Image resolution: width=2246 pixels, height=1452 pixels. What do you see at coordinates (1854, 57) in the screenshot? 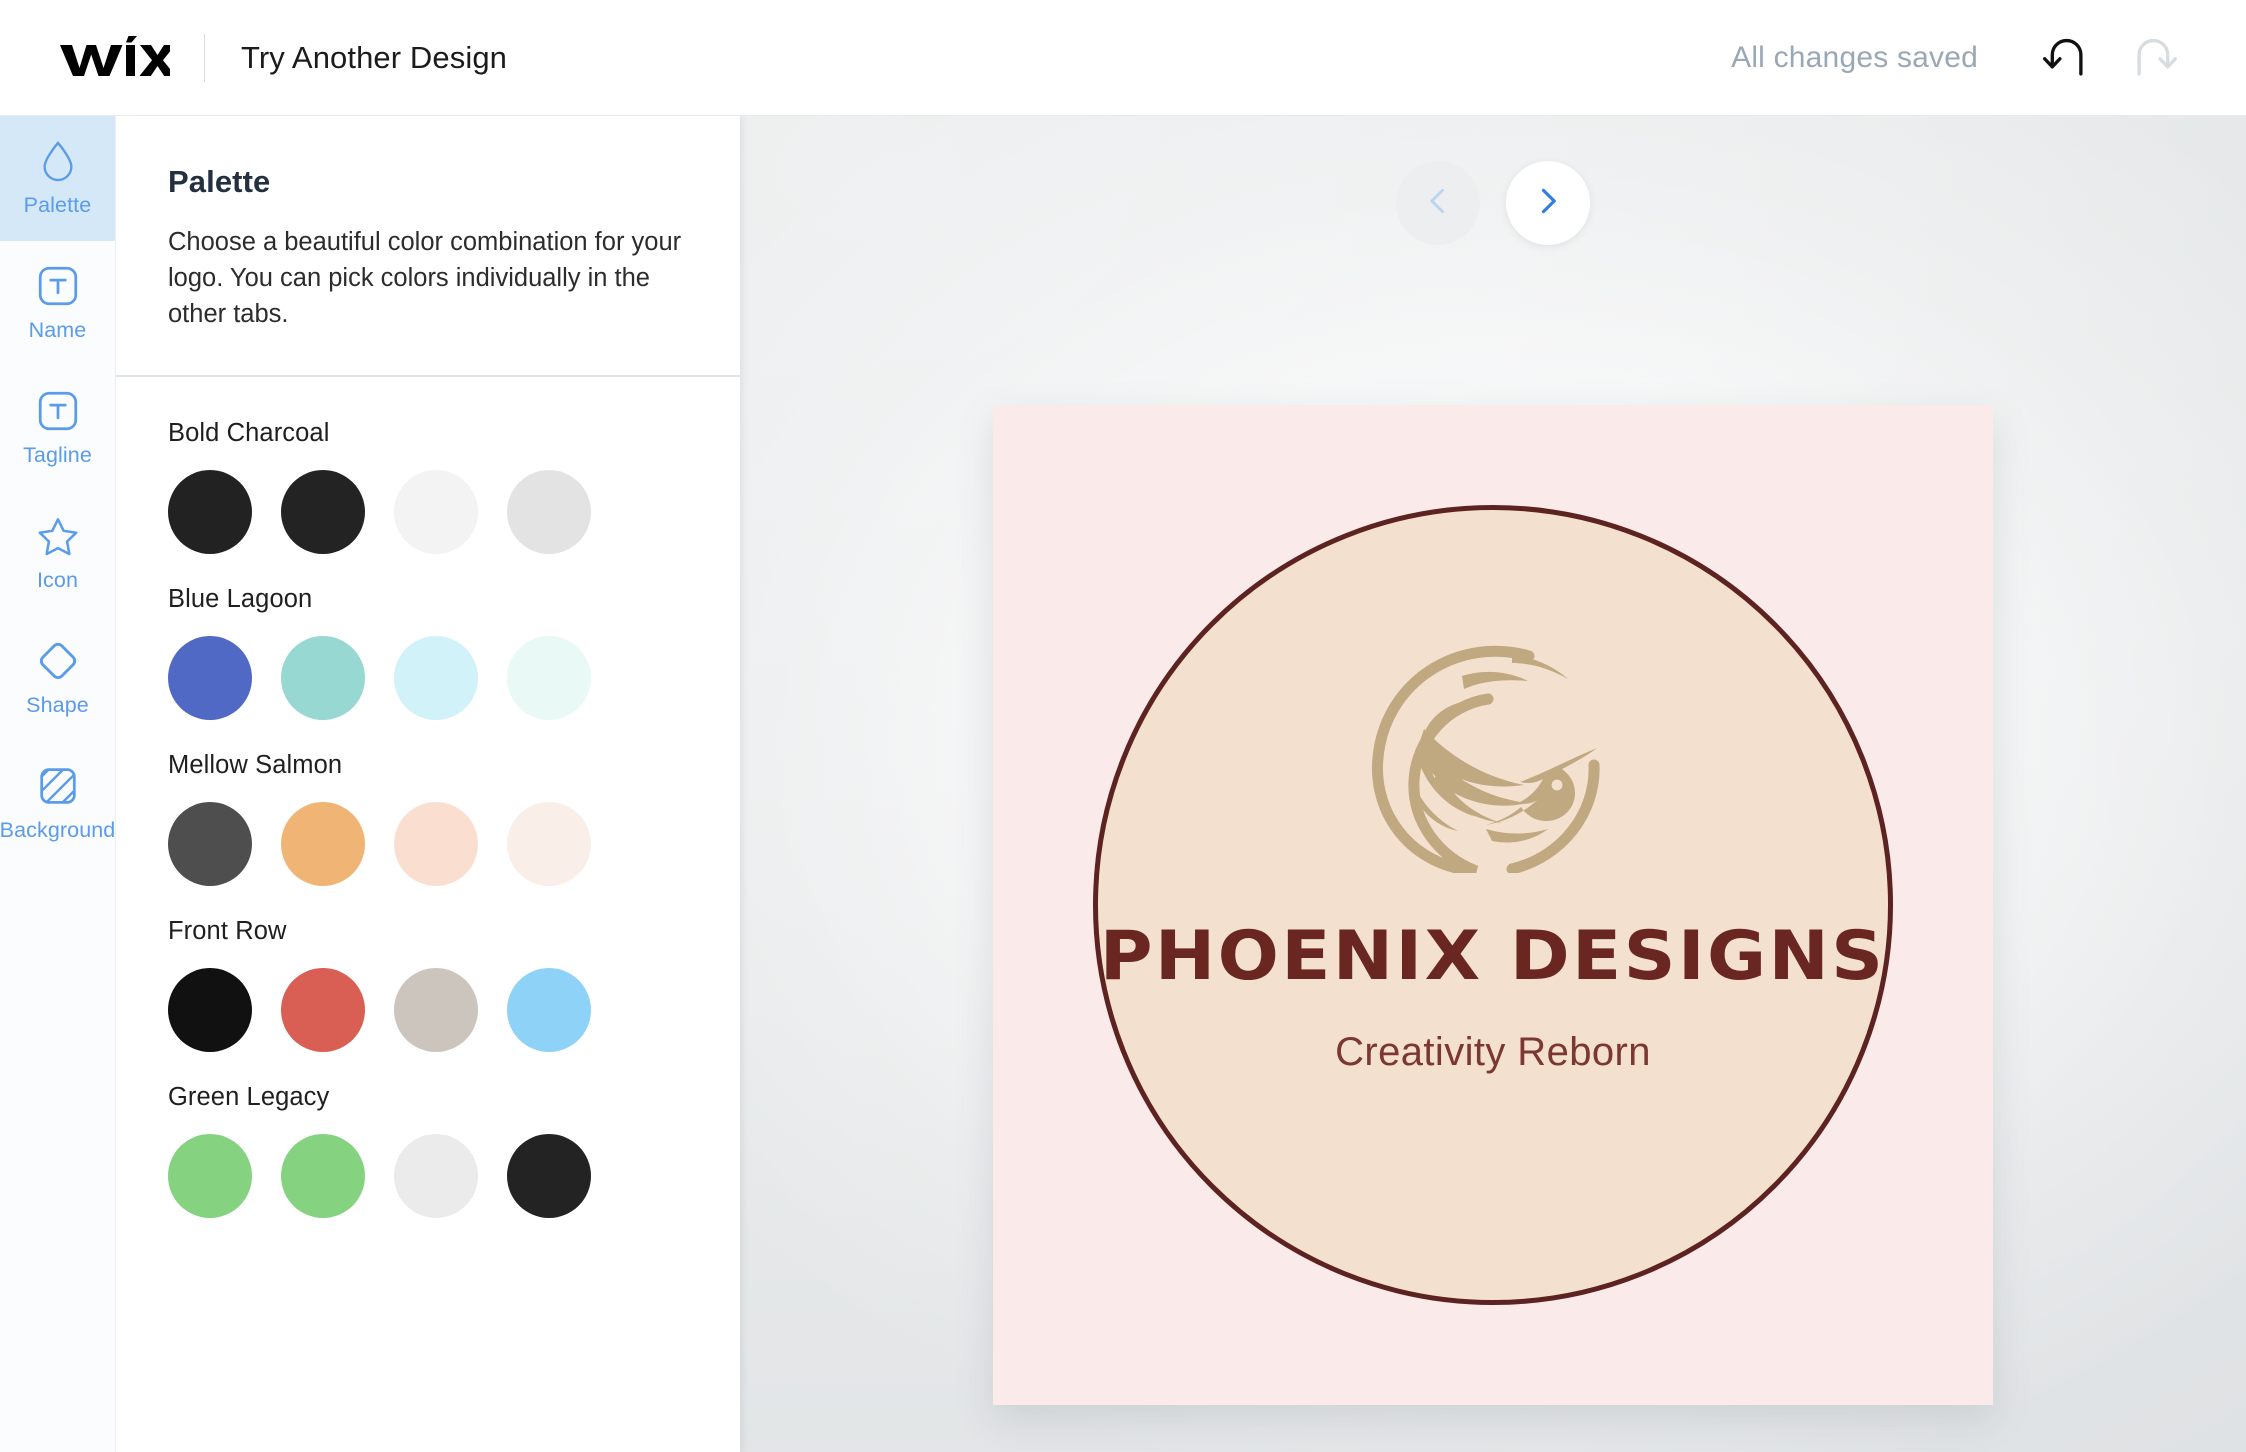
I see `save-status: All changes saved` at bounding box center [1854, 57].